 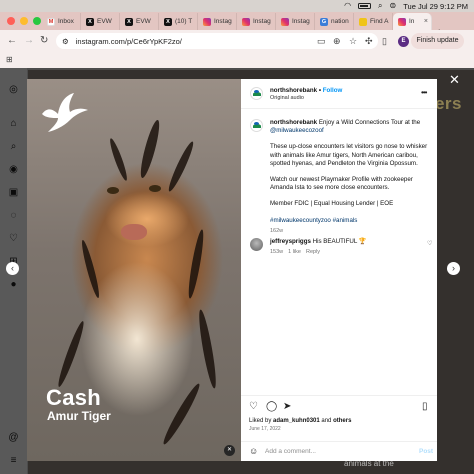 What do you see at coordinates (353, 41) in the screenshot?
I see `bookmark-star-icon: ☆` at bounding box center [353, 41].